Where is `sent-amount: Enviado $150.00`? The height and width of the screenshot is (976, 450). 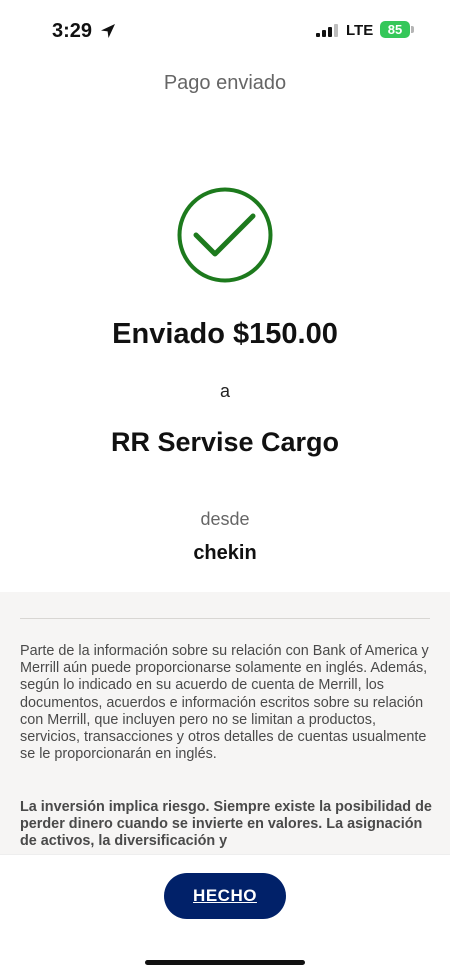
sent-amount: Enviado $150.00 is located at coordinates (225, 334).